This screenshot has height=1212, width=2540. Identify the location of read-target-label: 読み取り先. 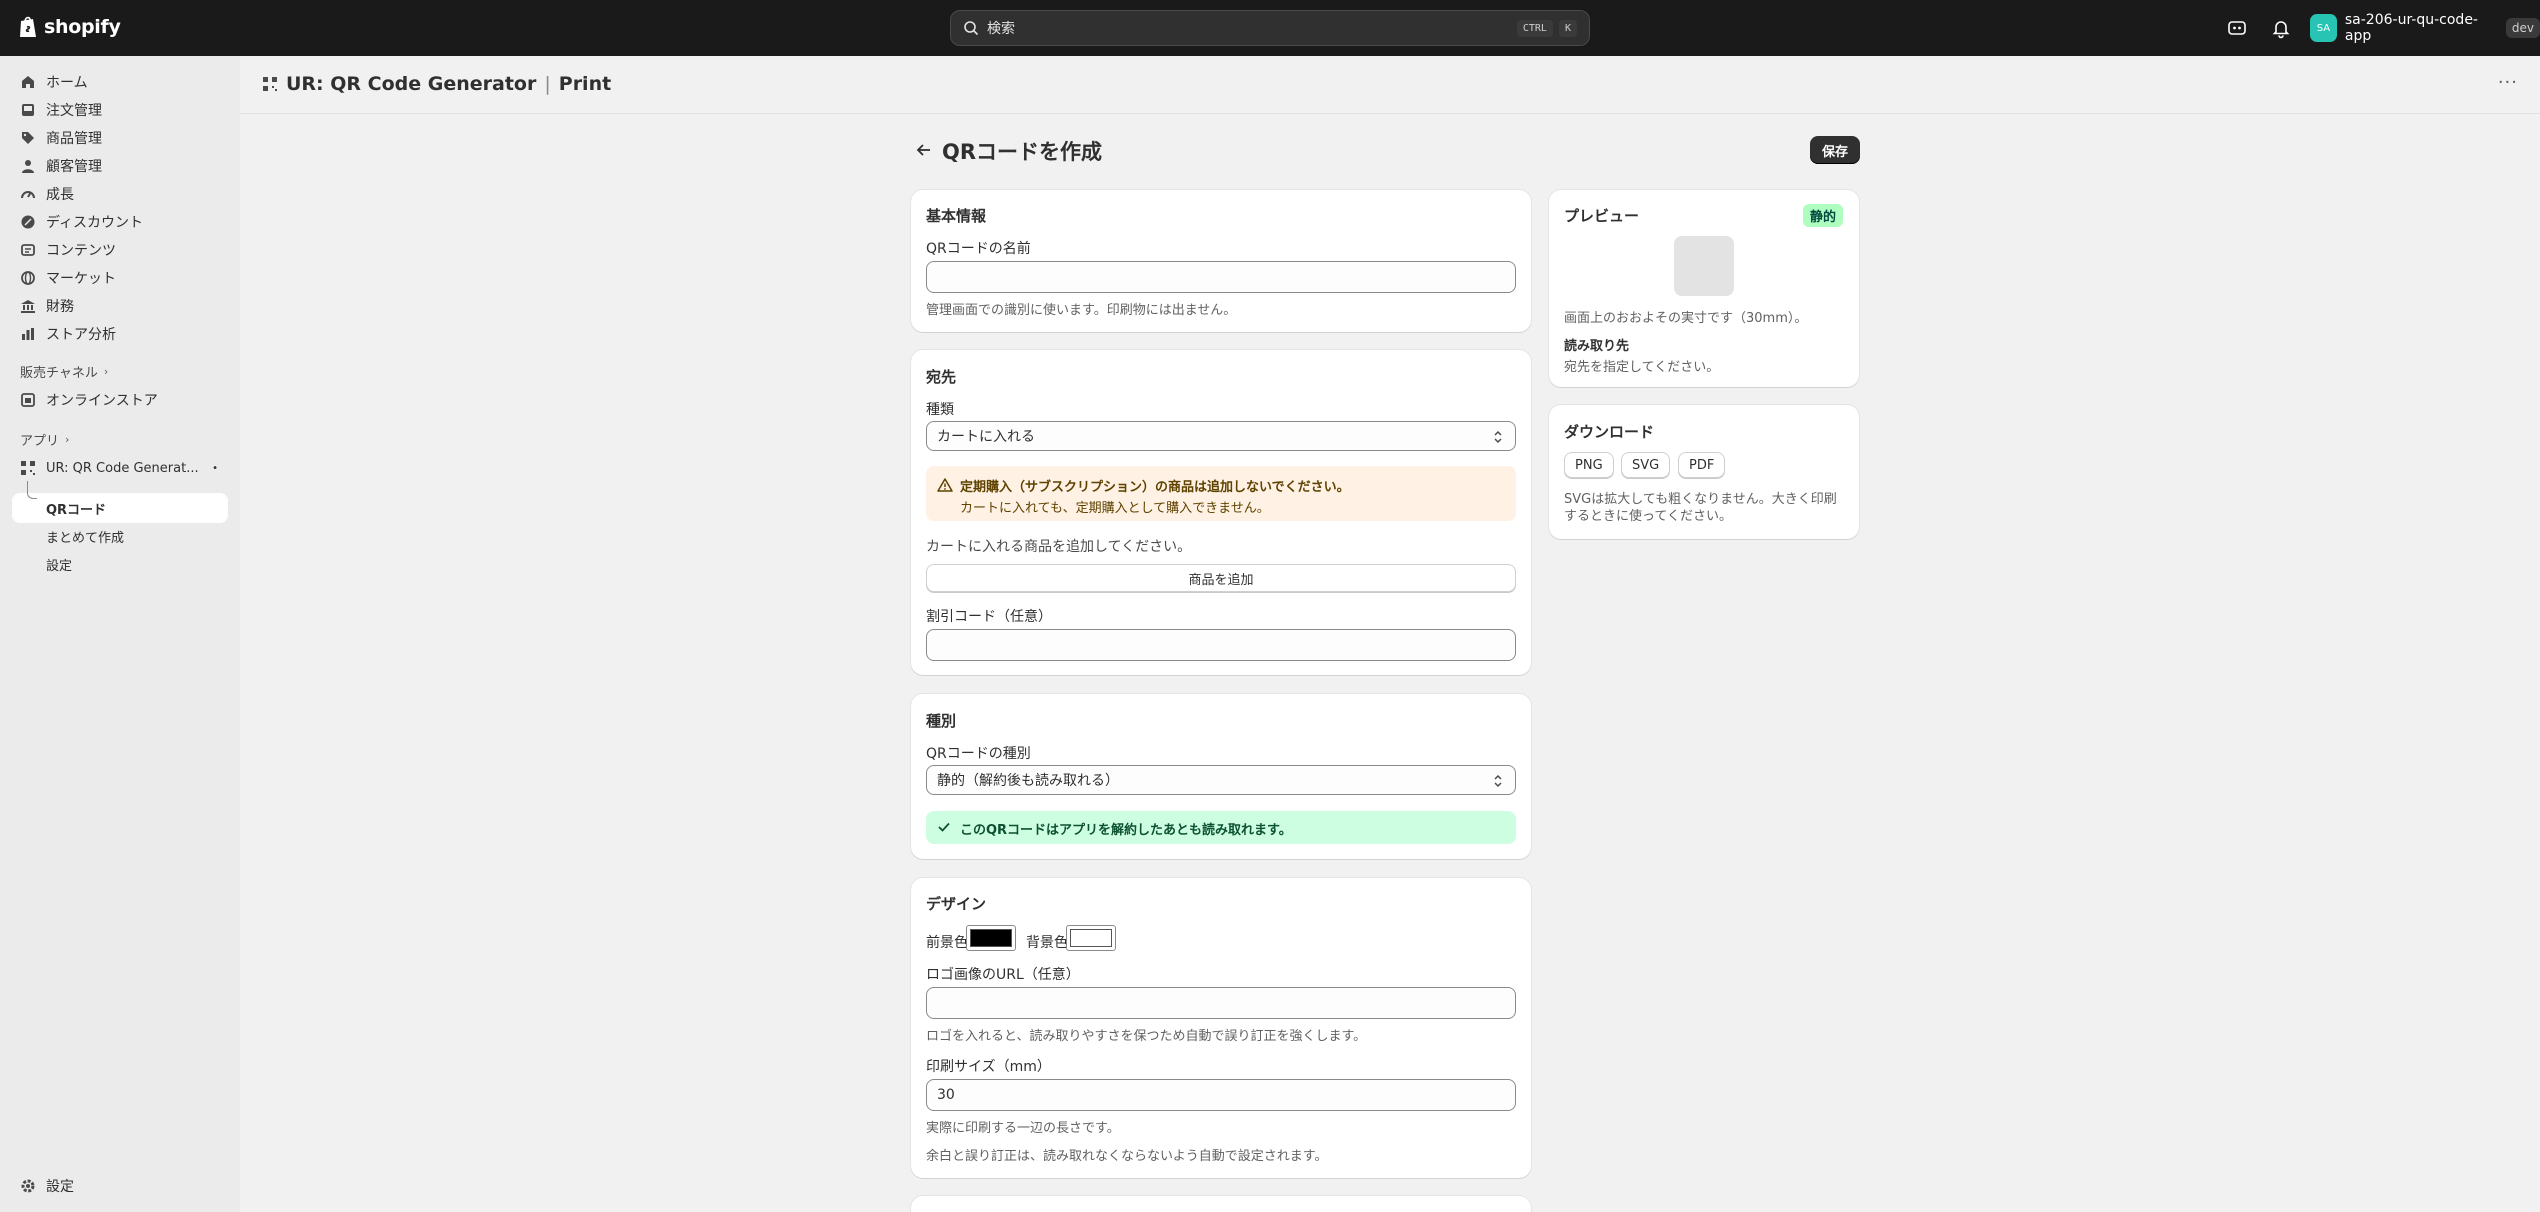
(1597, 346).